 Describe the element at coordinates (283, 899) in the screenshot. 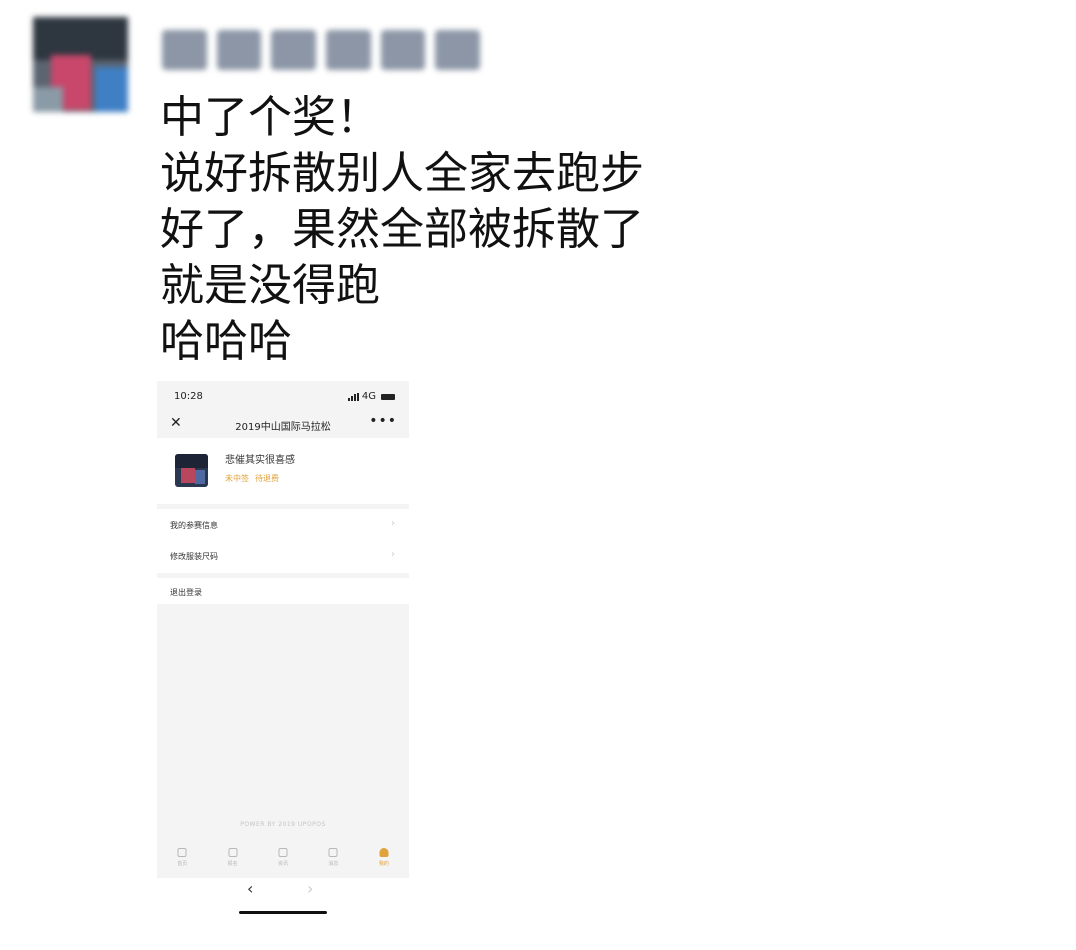

I see `browser-nav-bar: ‹ ›` at that location.